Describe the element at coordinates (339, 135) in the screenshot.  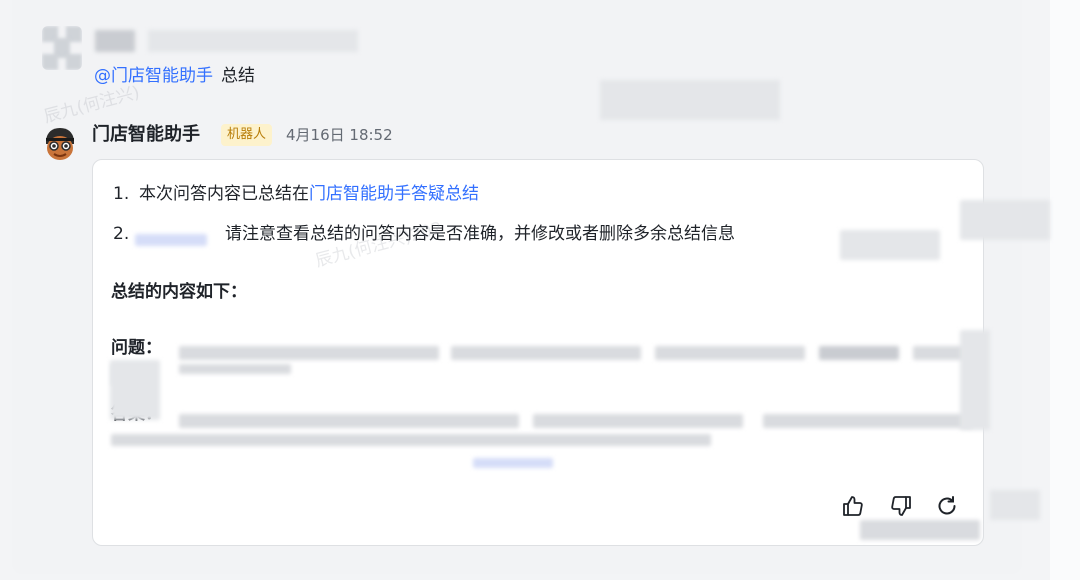
I see `message-timestamp: 4月16日 18:52` at that location.